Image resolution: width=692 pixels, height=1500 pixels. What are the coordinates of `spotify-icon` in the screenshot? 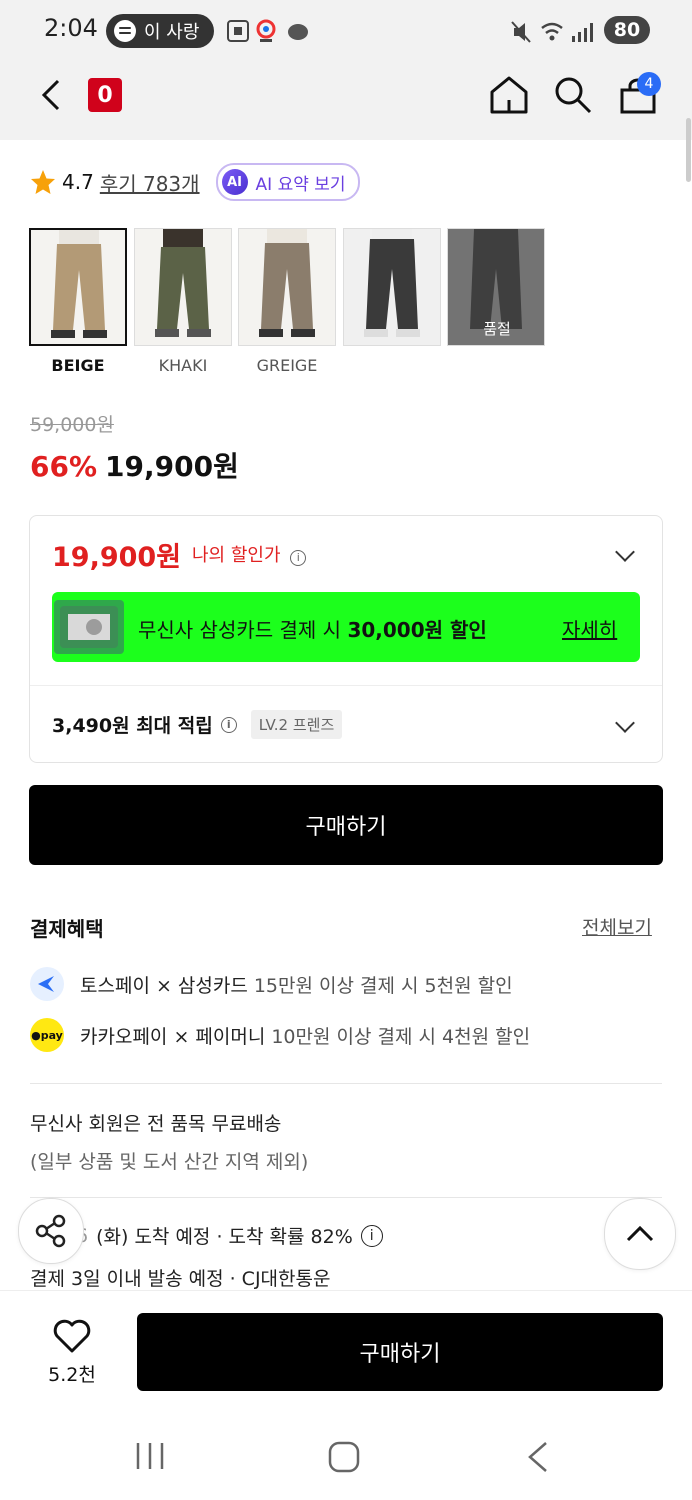 It's located at (125, 31).